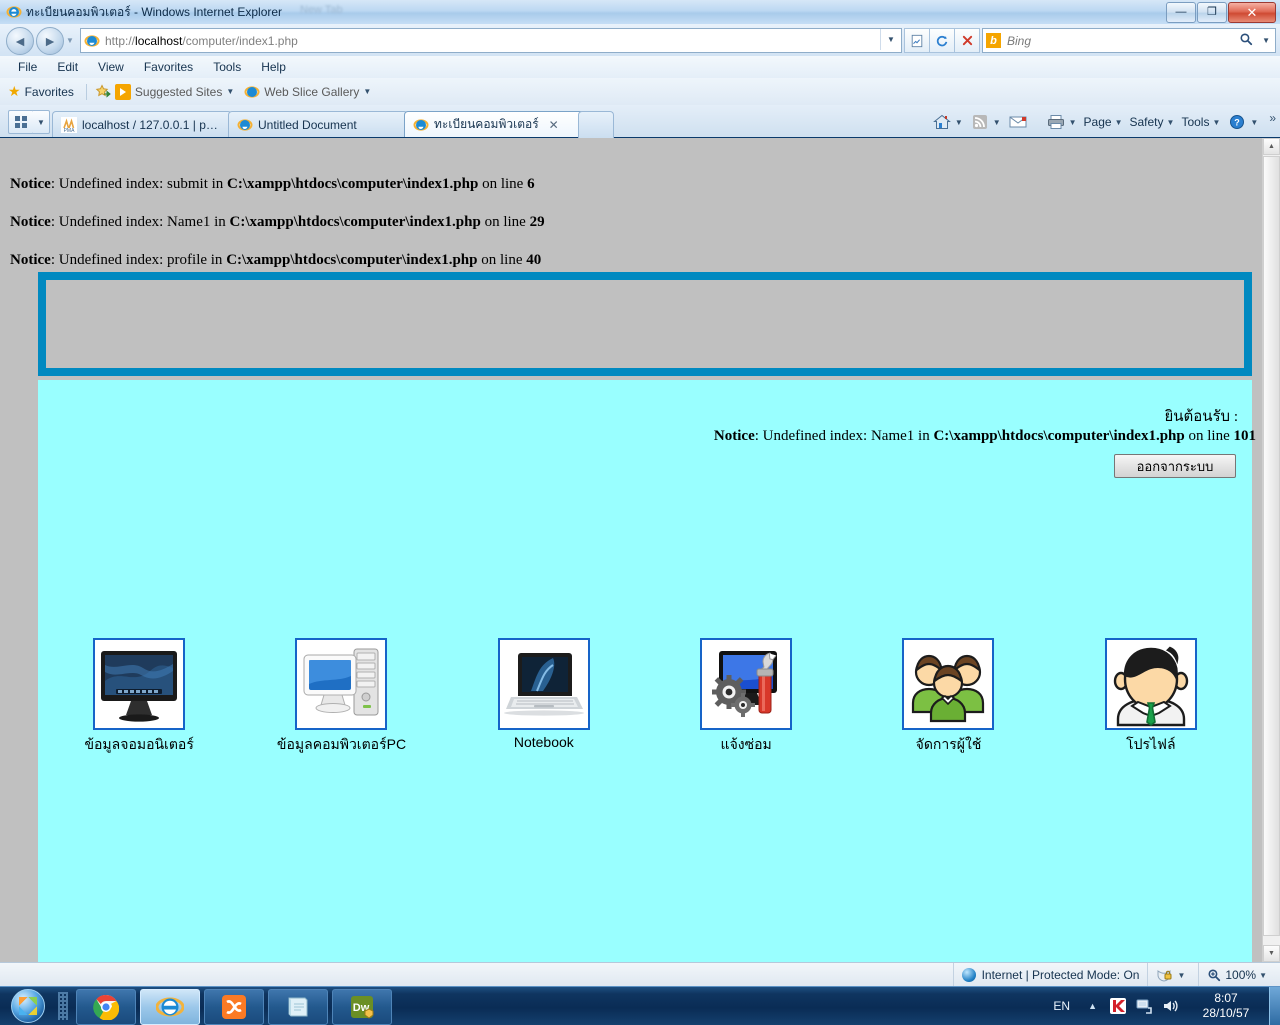 Image resolution: width=1280 pixels, height=1025 pixels. Describe the element at coordinates (1092, 1006) in the screenshot. I see `show-hidden-icons-icon: ▲` at that location.